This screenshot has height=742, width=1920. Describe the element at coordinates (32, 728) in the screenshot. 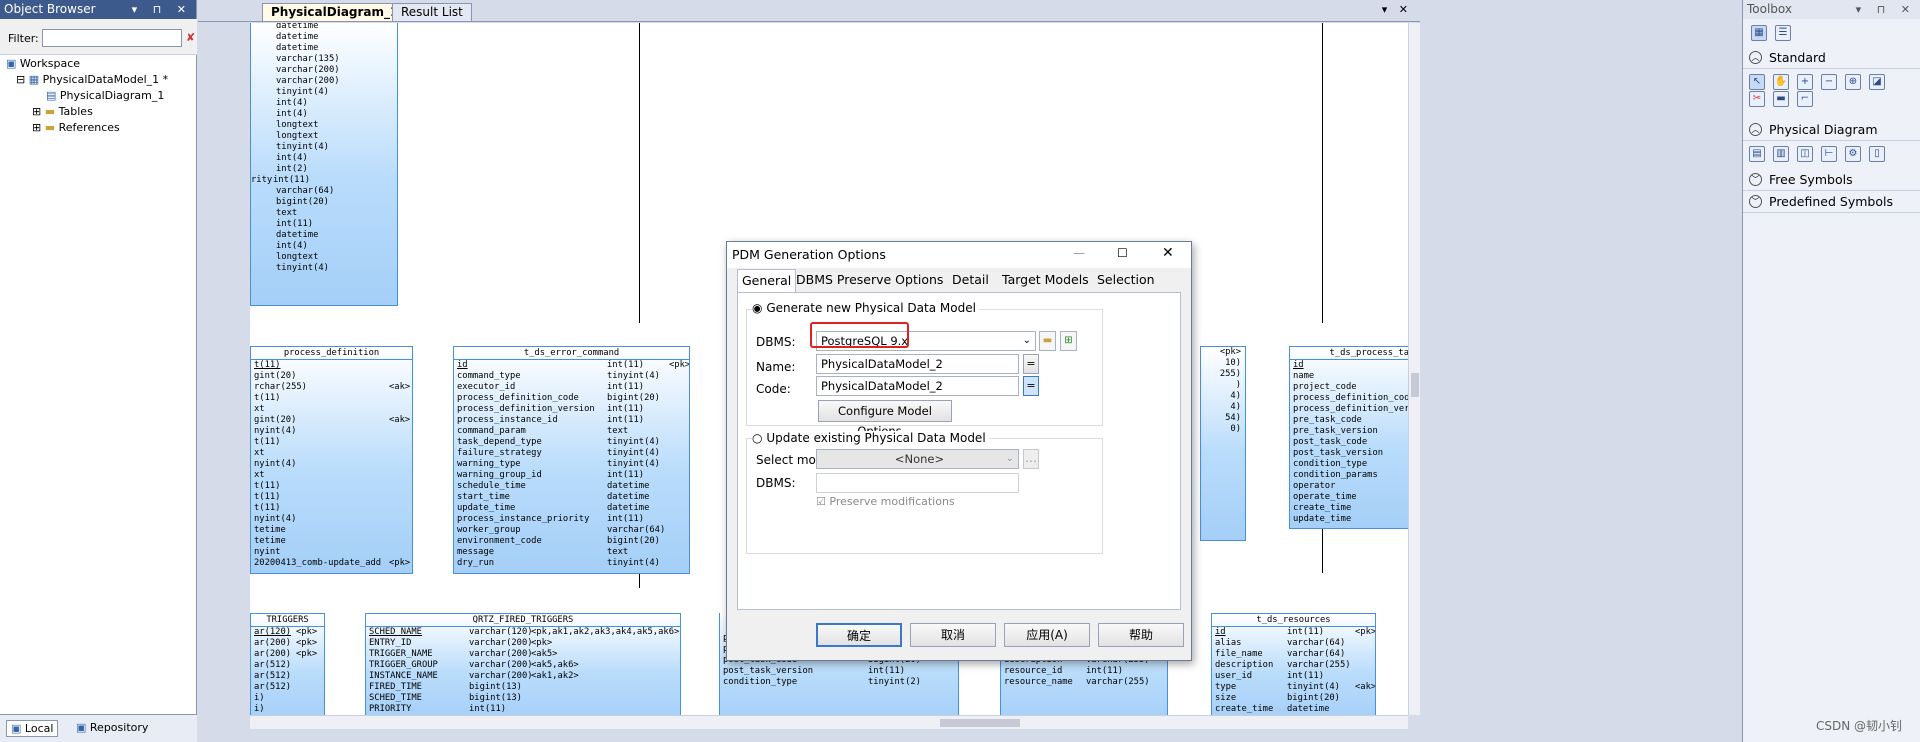

I see `tab-local: ▣ Local` at that location.